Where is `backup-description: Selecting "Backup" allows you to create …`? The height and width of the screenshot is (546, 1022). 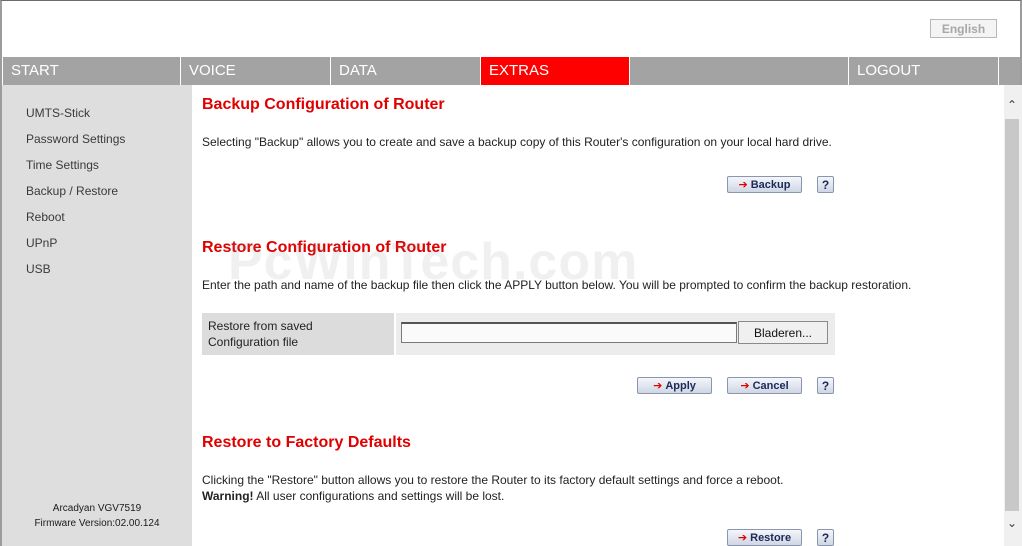 backup-description: Selecting "Backup" allows you to create … is located at coordinates (517, 142).